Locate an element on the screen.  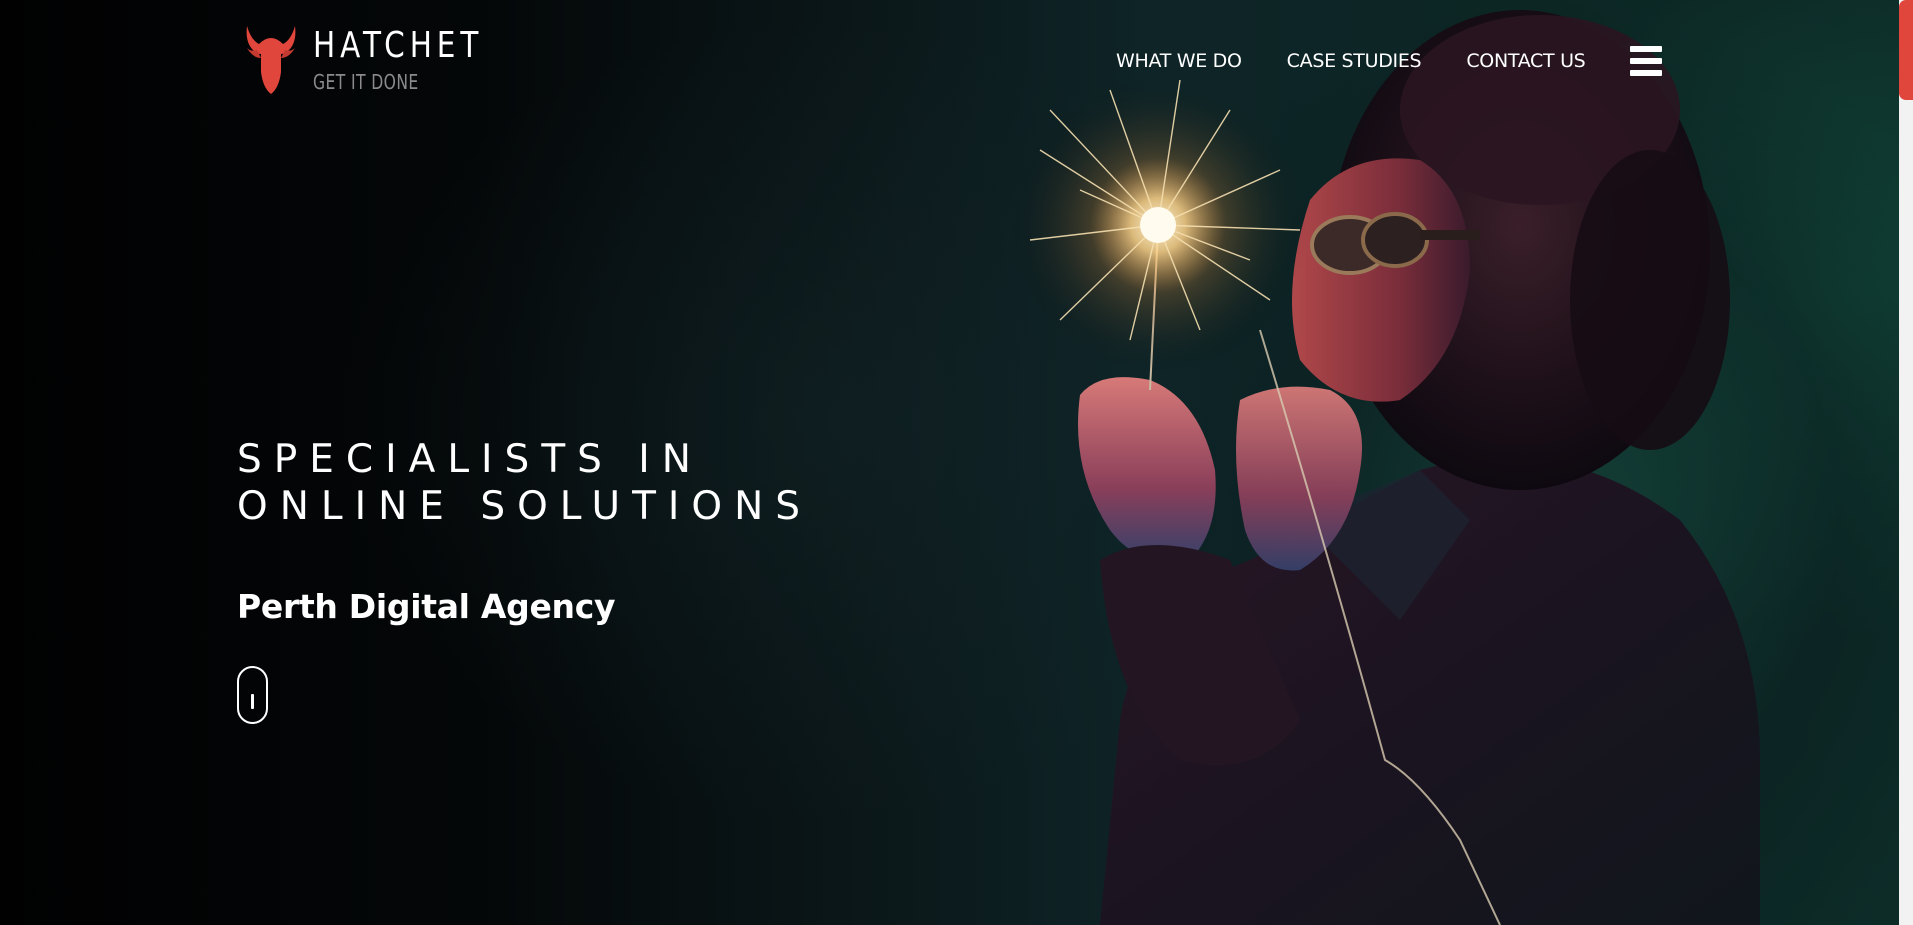
nav-item-what-we-do: WHAT WE DO is located at coordinates (1179, 61).